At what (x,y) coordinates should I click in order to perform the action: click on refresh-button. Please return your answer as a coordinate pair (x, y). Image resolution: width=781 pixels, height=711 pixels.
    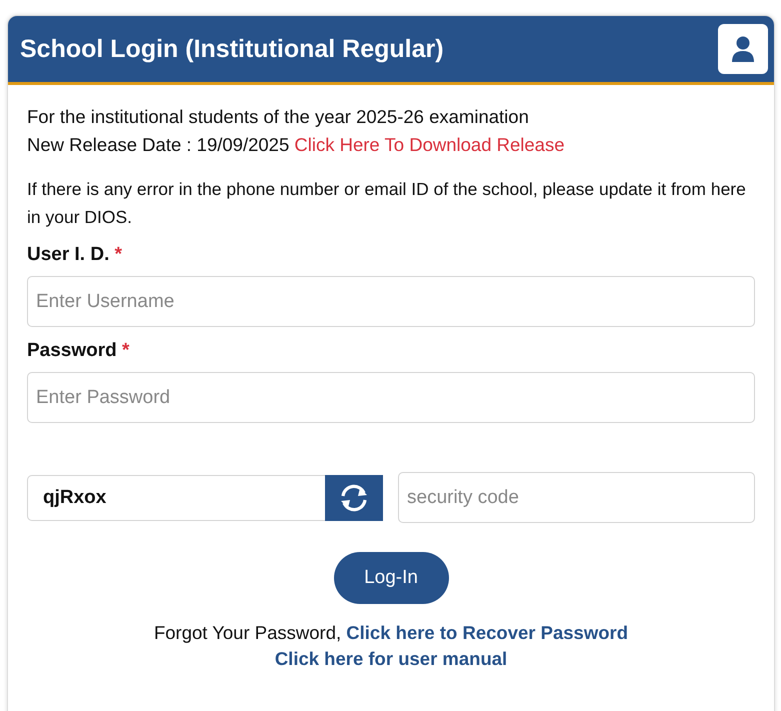
    Looking at the image, I should click on (354, 497).